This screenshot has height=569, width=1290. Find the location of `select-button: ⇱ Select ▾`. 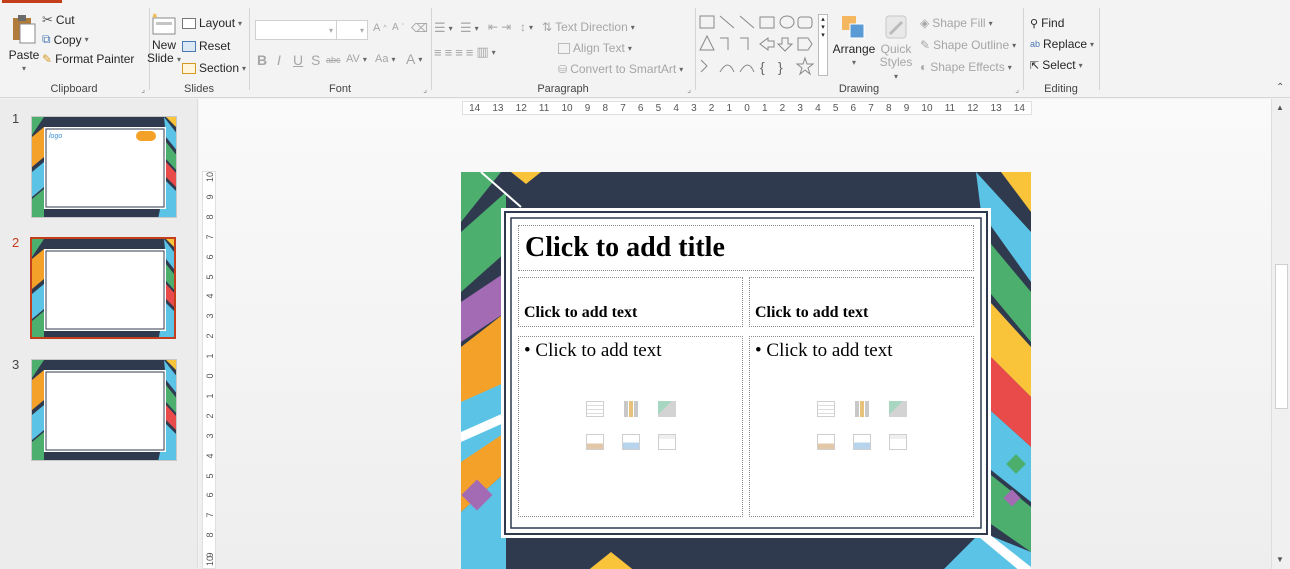

select-button: ⇱ Select ▾ is located at coordinates (1056, 65).